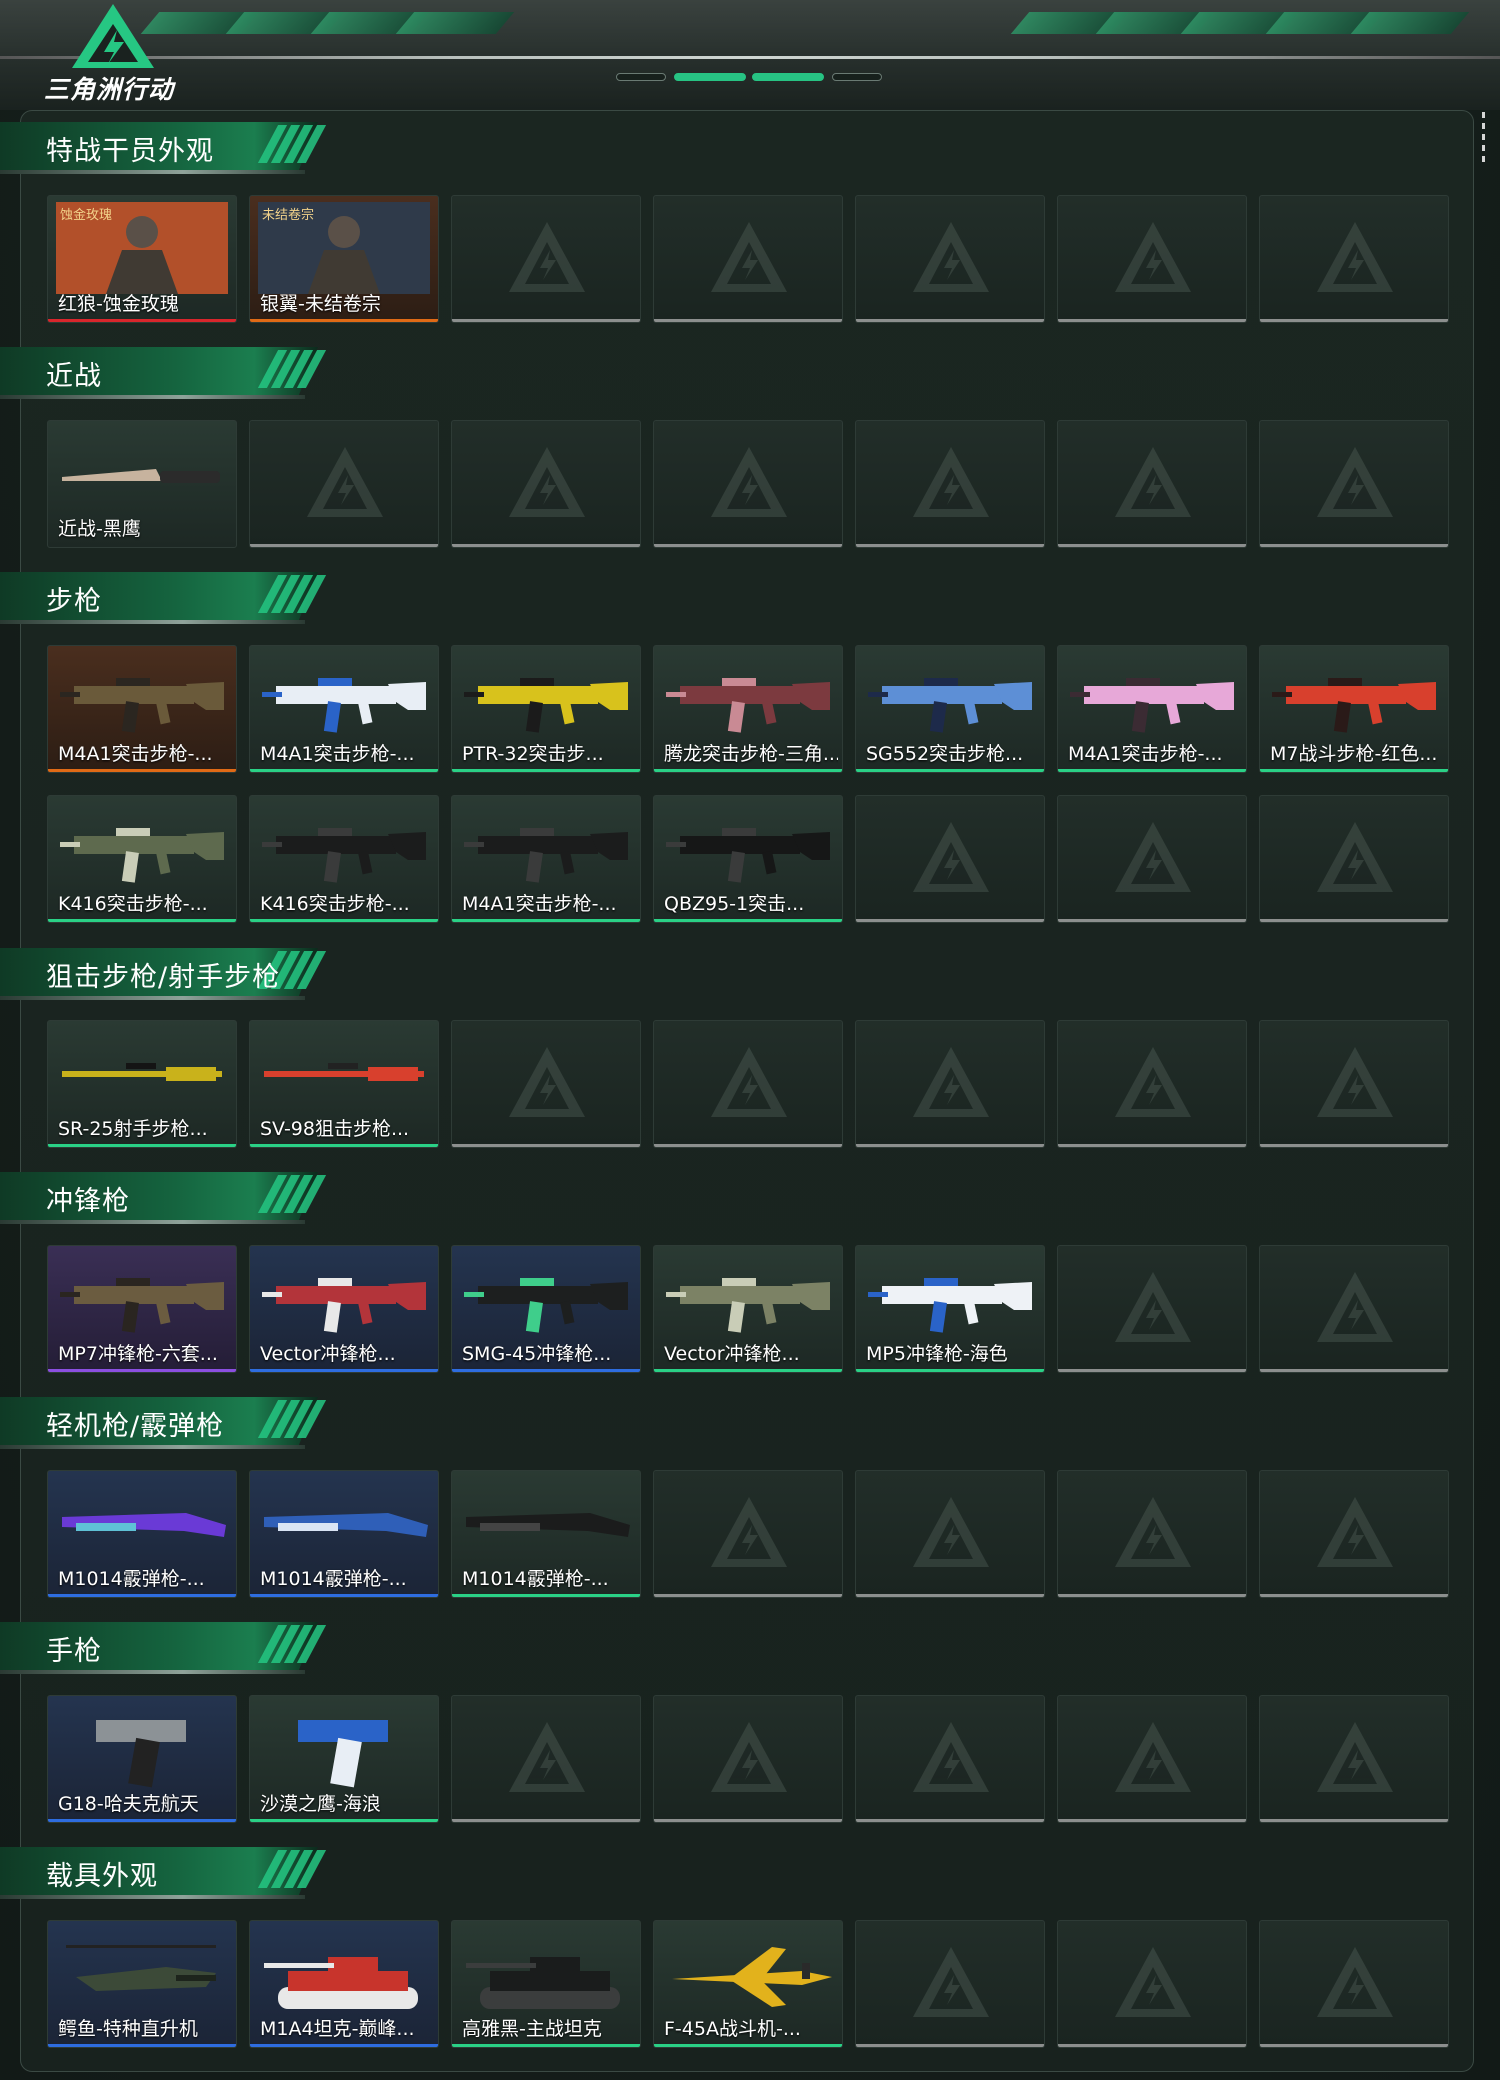 The image size is (1500, 2080). Describe the element at coordinates (950, 705) in the screenshot. I see `rifle-blue-marble-icon` at that location.